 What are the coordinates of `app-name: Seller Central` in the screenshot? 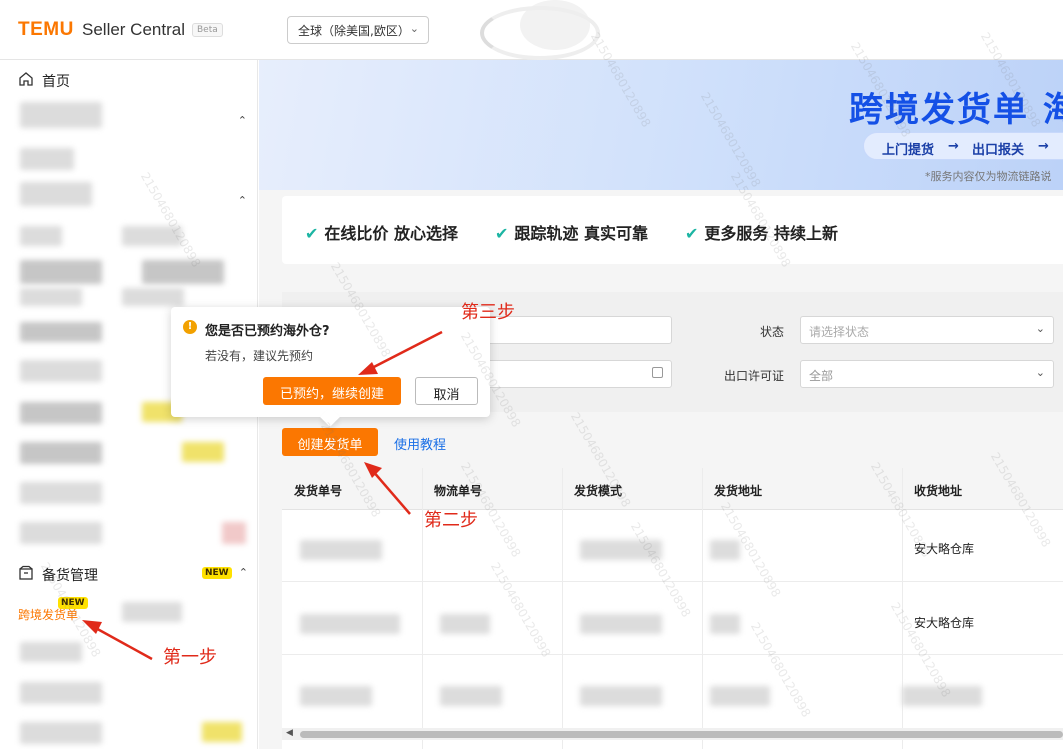 It's located at (133, 29).